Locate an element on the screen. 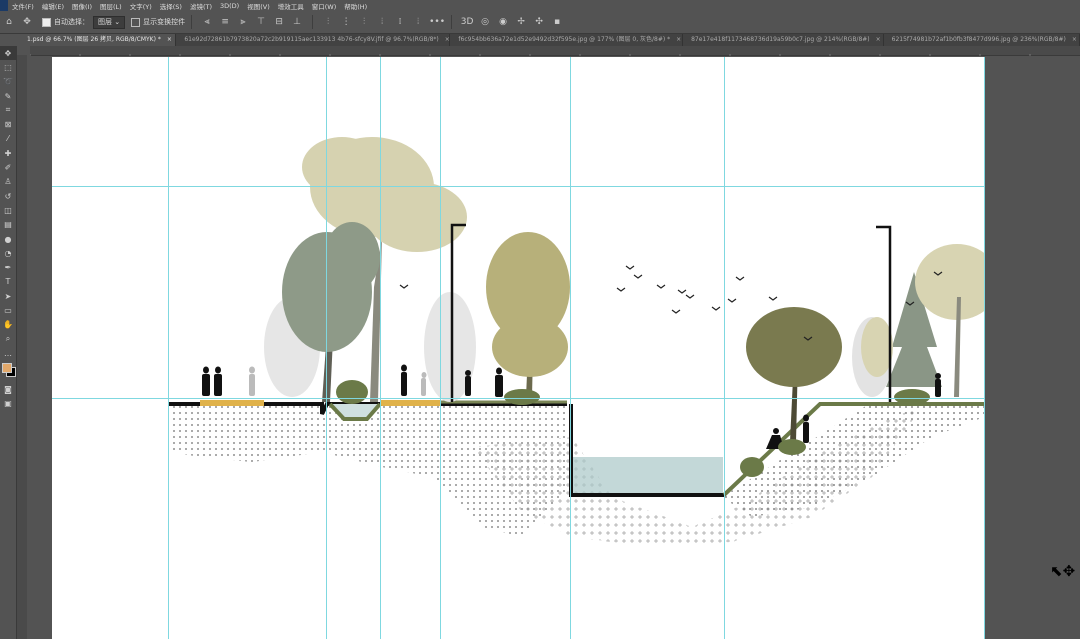 The image size is (1080, 639). menu-filter: 滤镜(T) is located at coordinates (201, 6).